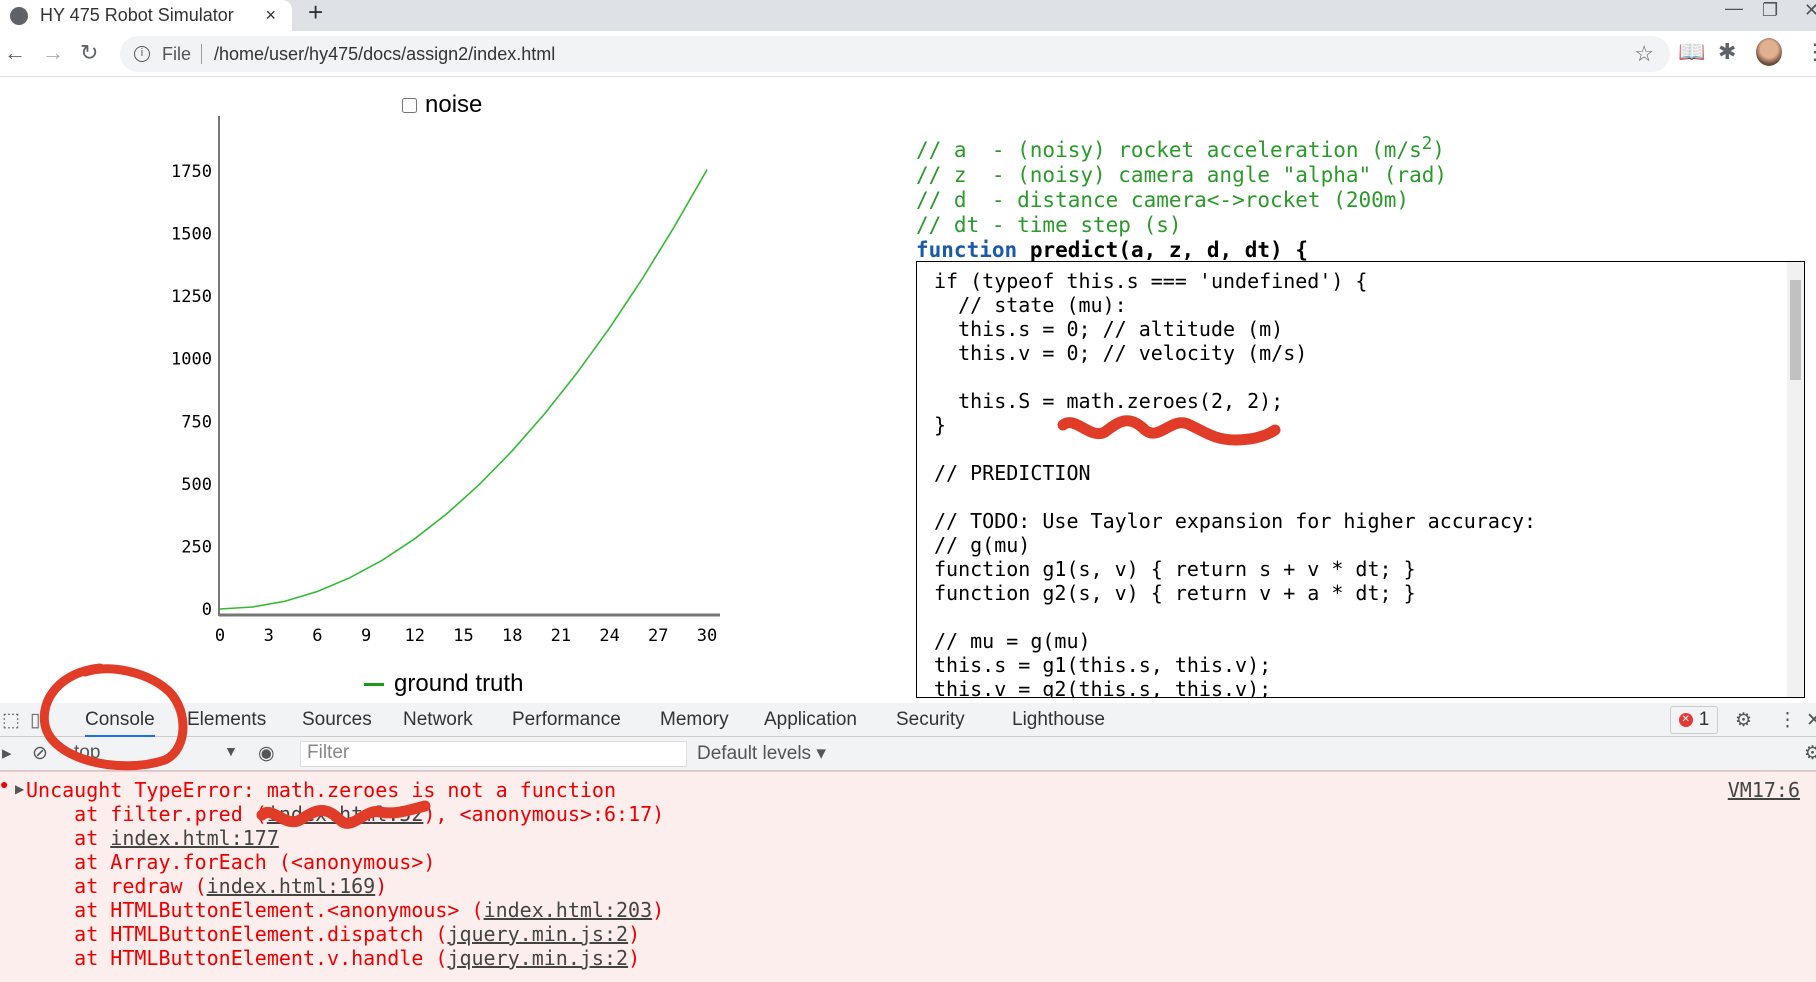 The image size is (1816, 982). Describe the element at coordinates (317, 636) in the screenshot. I see `x-tick-label: 6` at that location.